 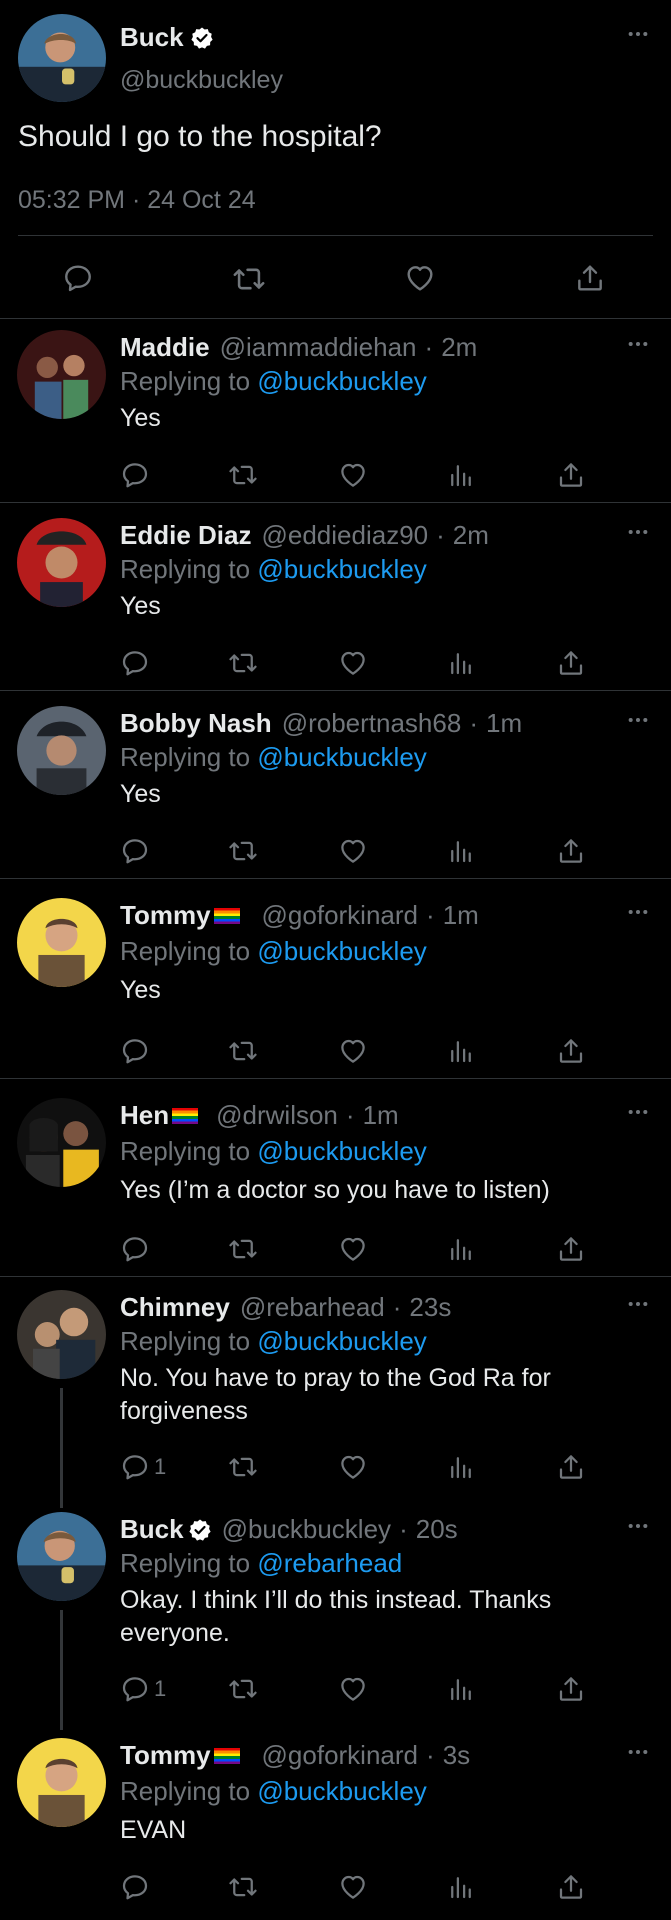 What do you see at coordinates (344, 535) in the screenshot?
I see `reply-author-handle: @eddiediaz90` at bounding box center [344, 535].